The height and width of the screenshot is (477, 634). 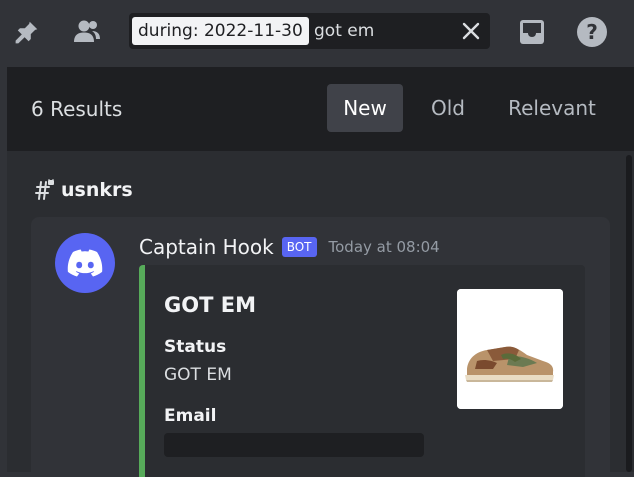 I want to click on embed-field-email-name: Email, so click(x=190, y=416).